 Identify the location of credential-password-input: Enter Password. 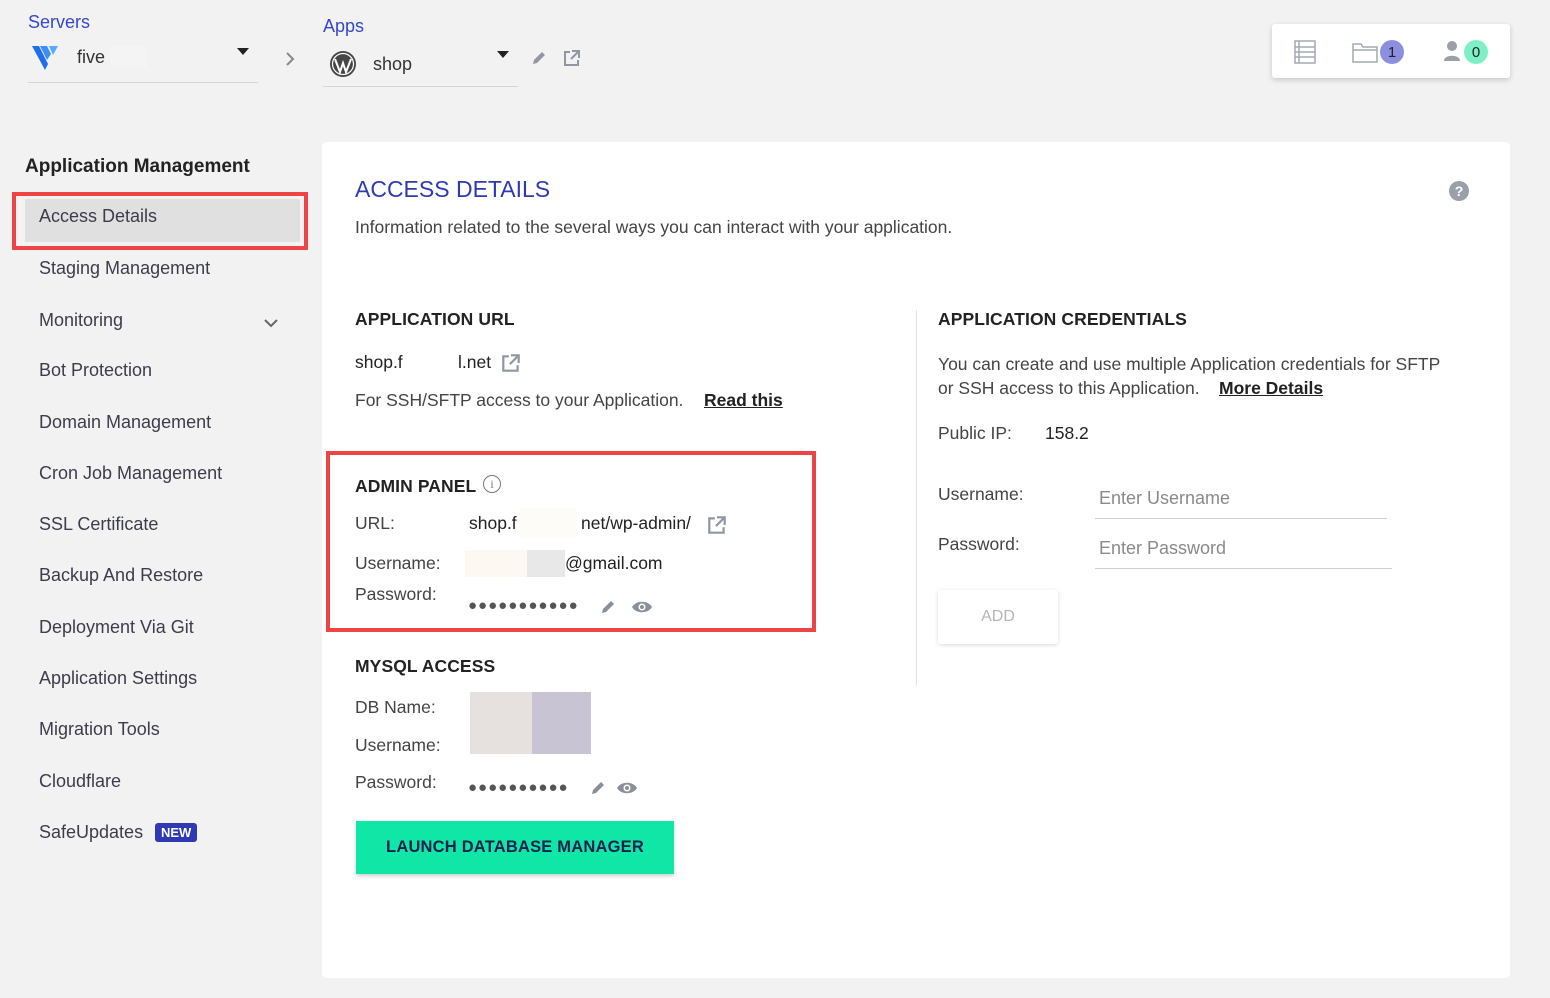
(1243, 550).